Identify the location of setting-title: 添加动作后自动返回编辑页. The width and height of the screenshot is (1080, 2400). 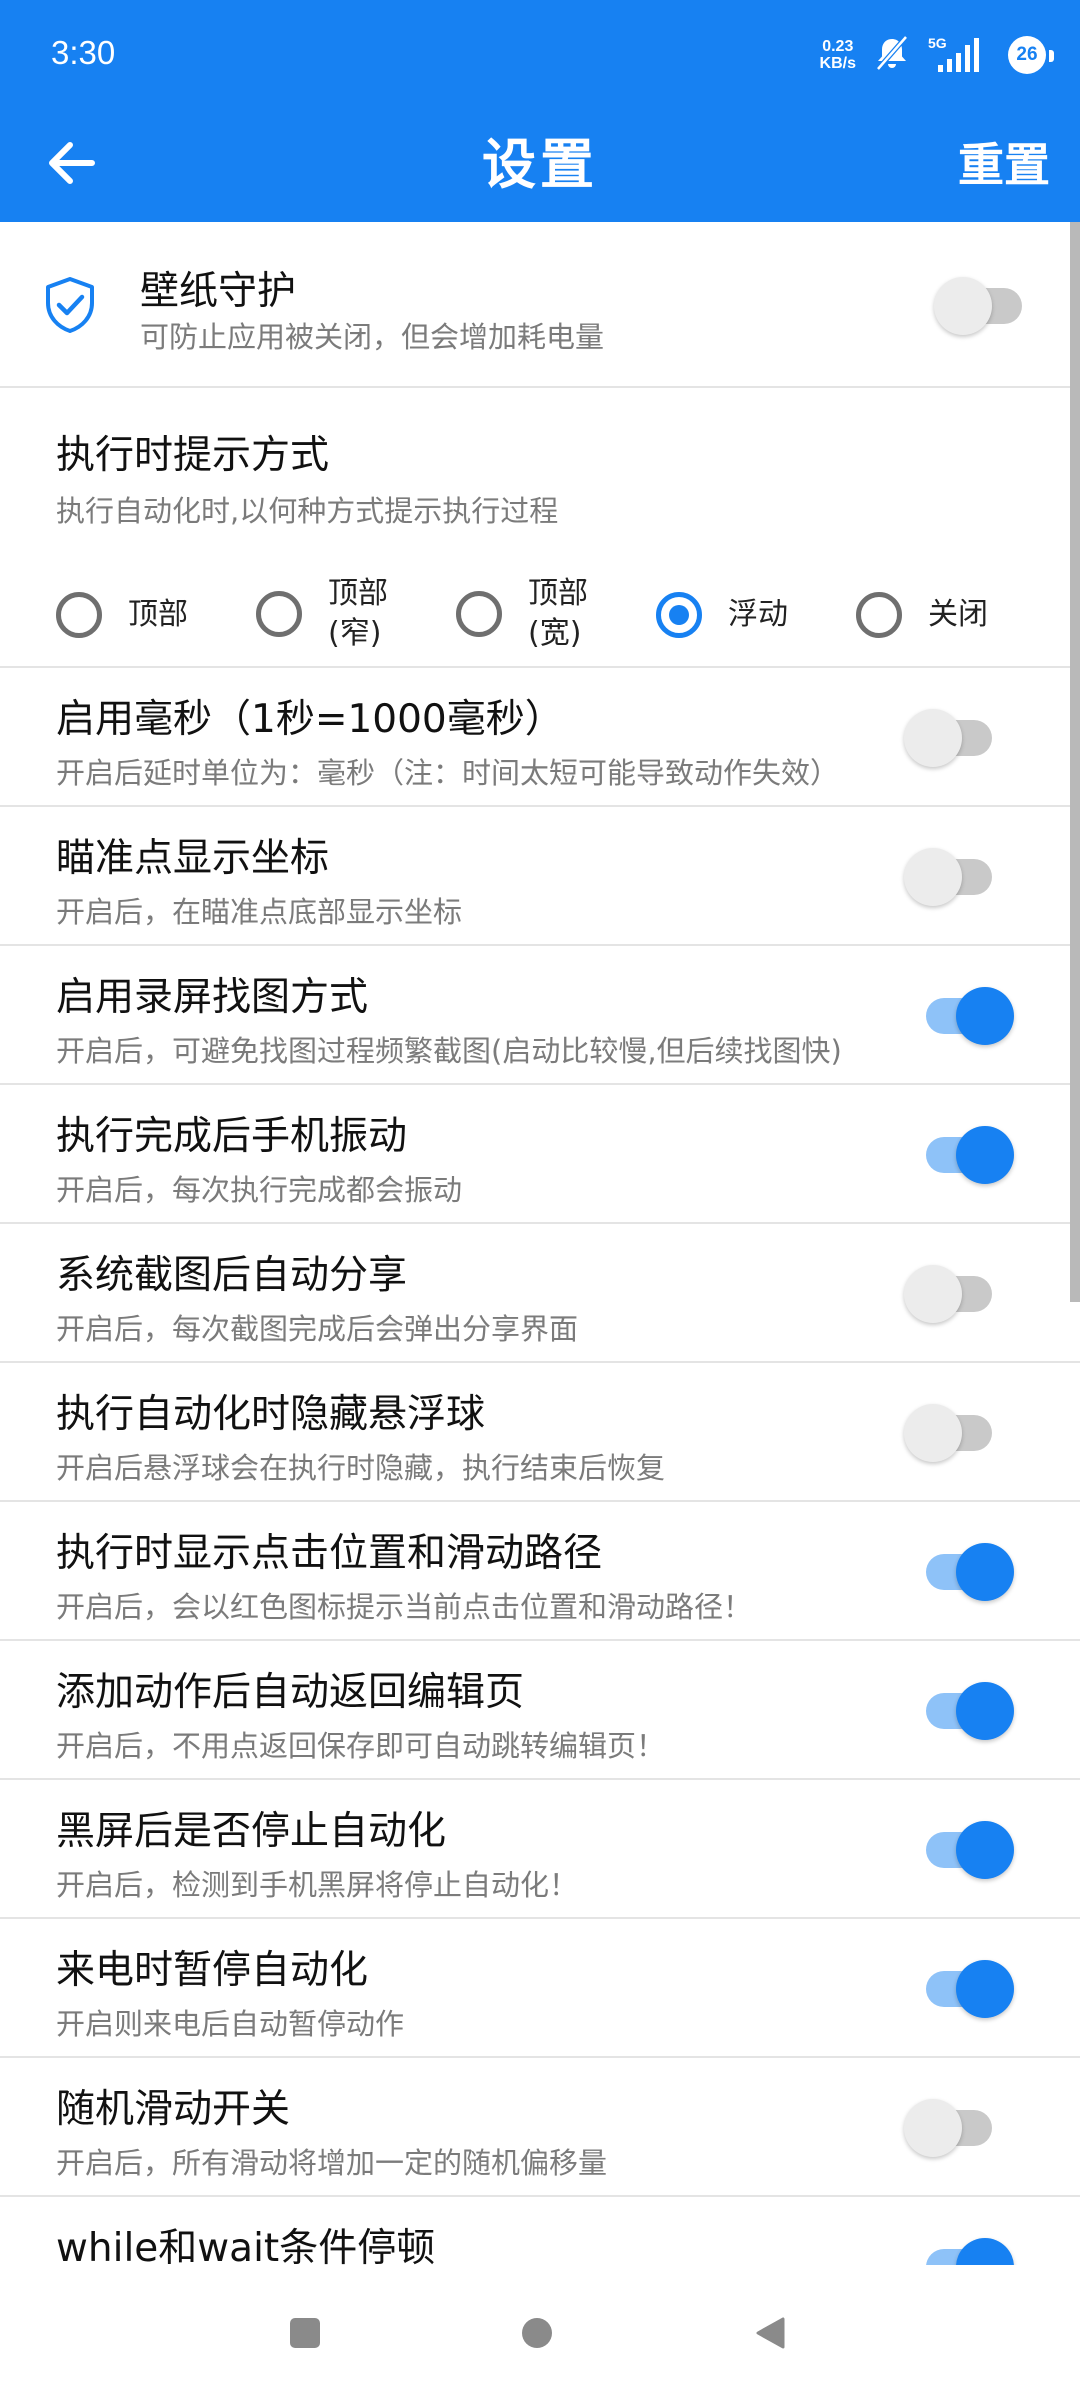
(290, 1692).